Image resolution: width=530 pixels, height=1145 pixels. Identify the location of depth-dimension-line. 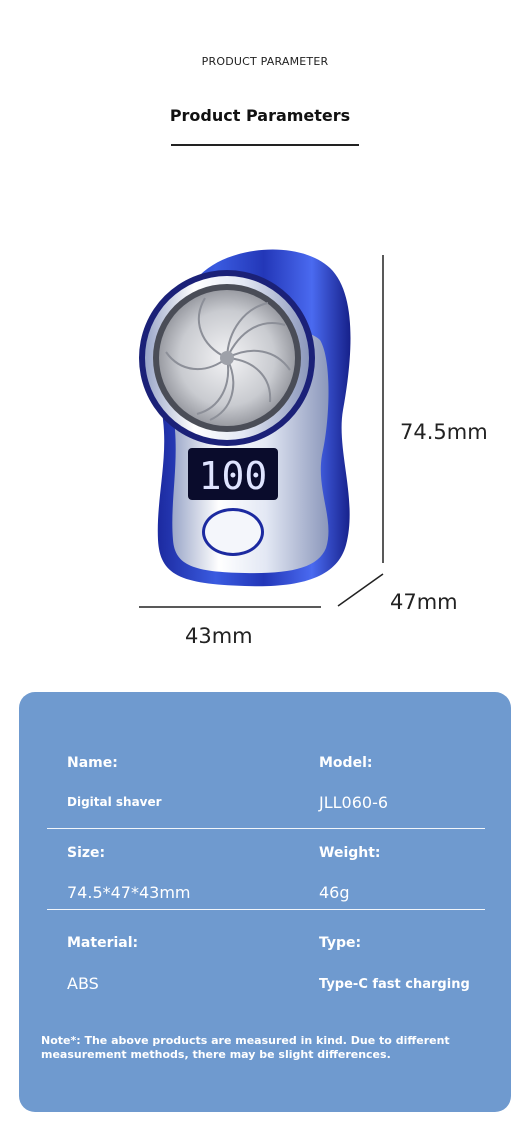
(360, 590).